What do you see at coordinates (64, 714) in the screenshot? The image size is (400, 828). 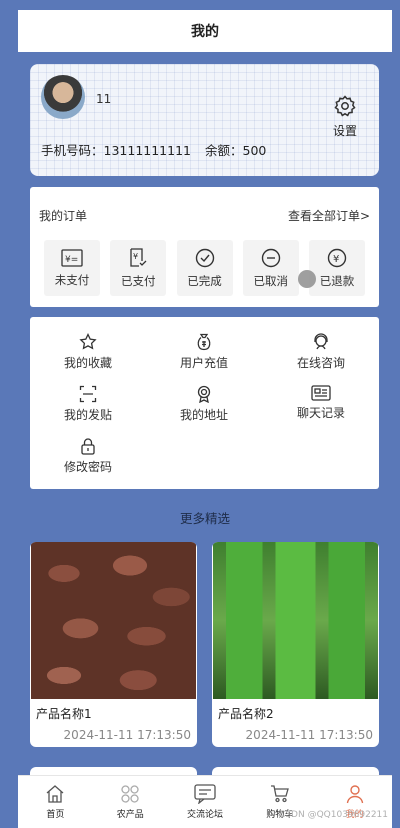 I see `product-name: 产品名称1` at bounding box center [64, 714].